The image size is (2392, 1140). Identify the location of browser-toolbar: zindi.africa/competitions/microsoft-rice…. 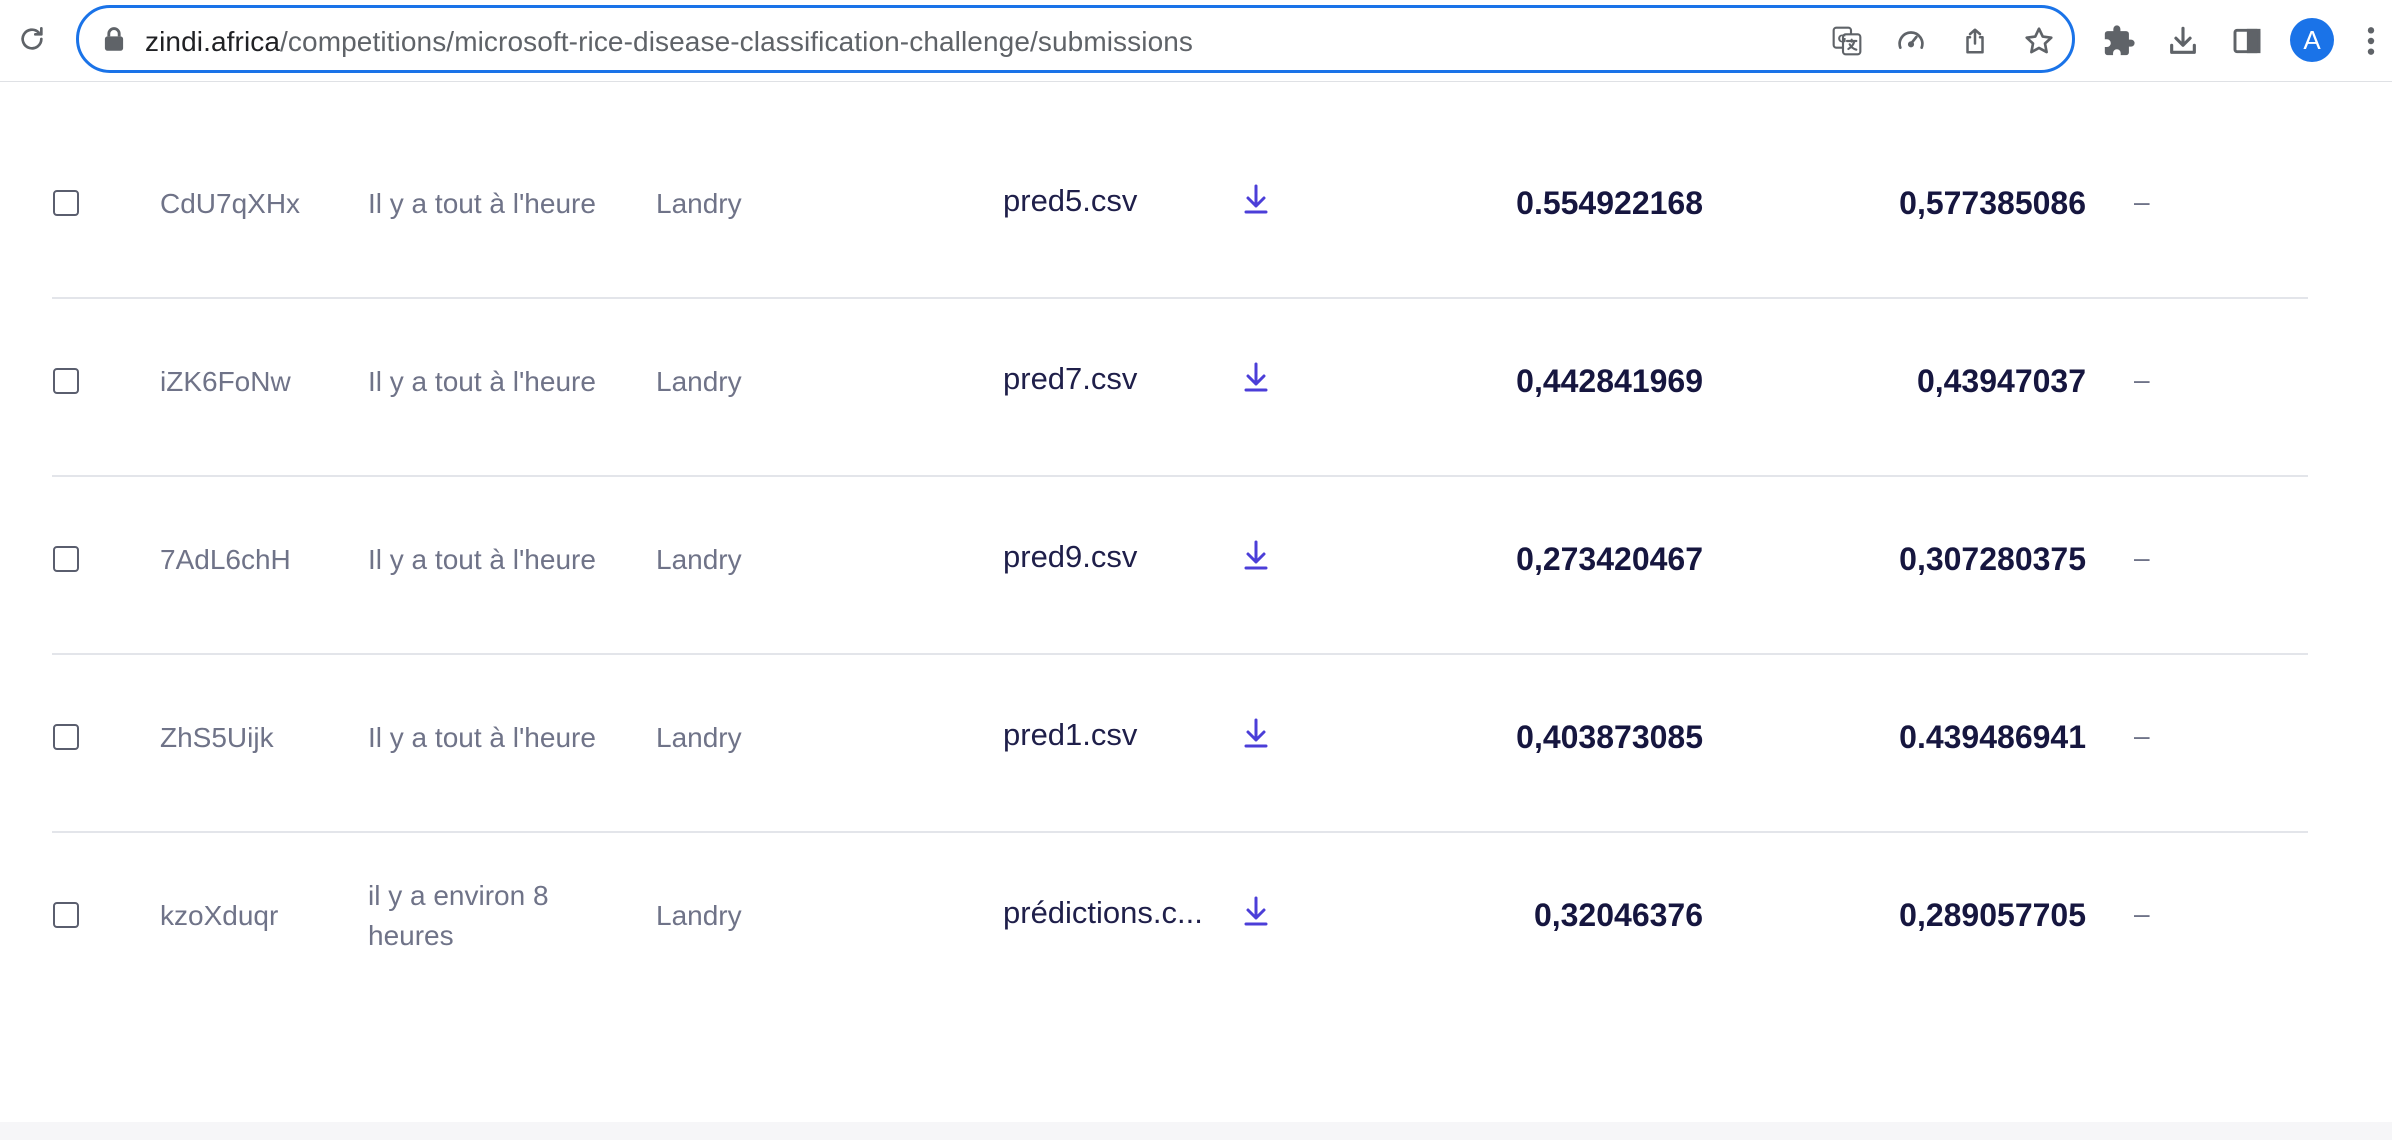
(1196, 41).